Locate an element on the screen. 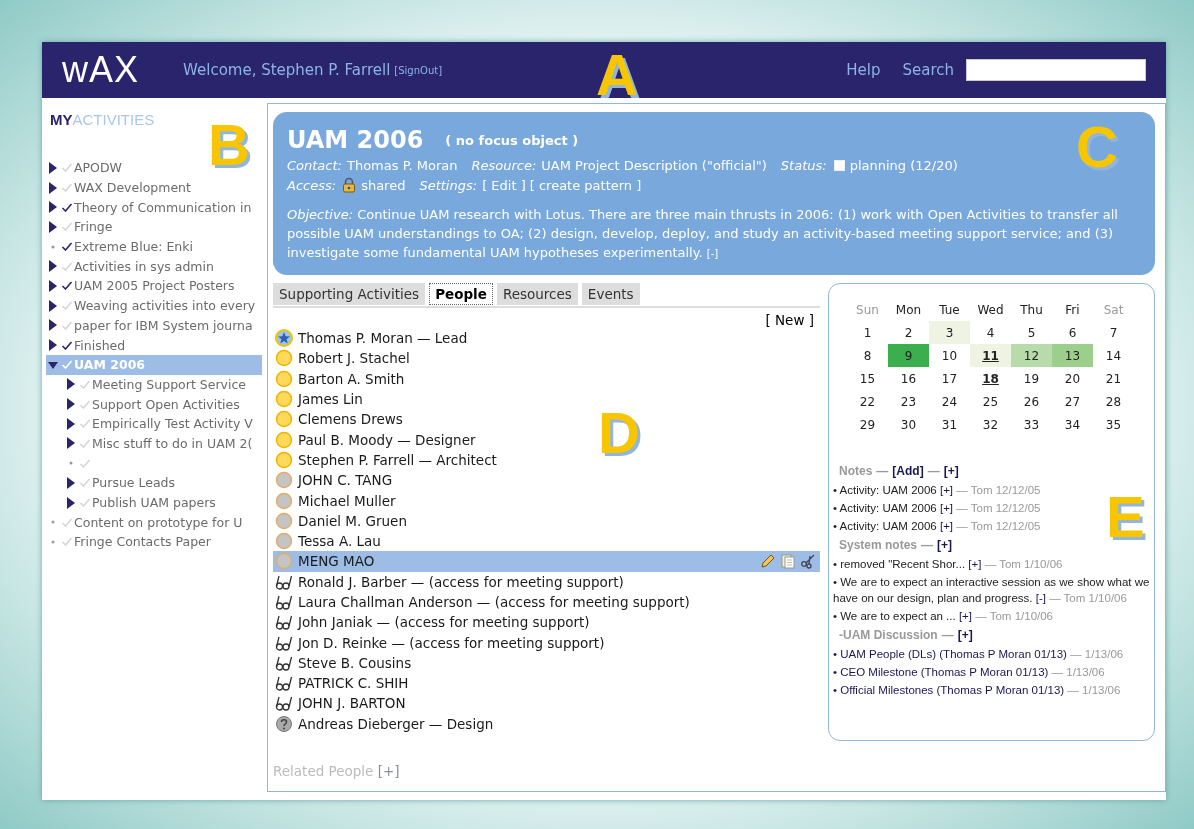  search-field is located at coordinates (1056, 70).